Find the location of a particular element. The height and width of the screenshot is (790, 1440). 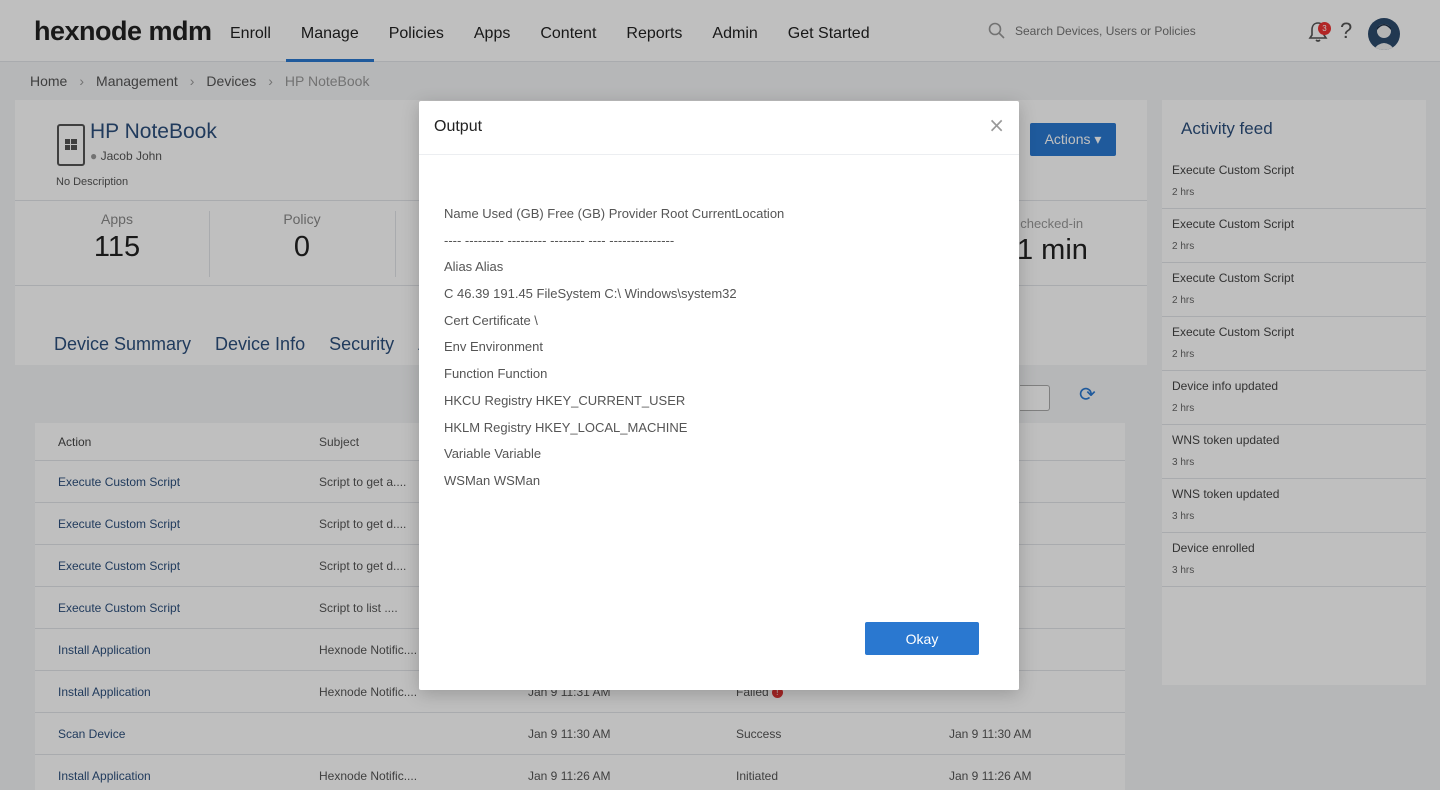

output-line: Variable Variable is located at coordinates (493, 454).